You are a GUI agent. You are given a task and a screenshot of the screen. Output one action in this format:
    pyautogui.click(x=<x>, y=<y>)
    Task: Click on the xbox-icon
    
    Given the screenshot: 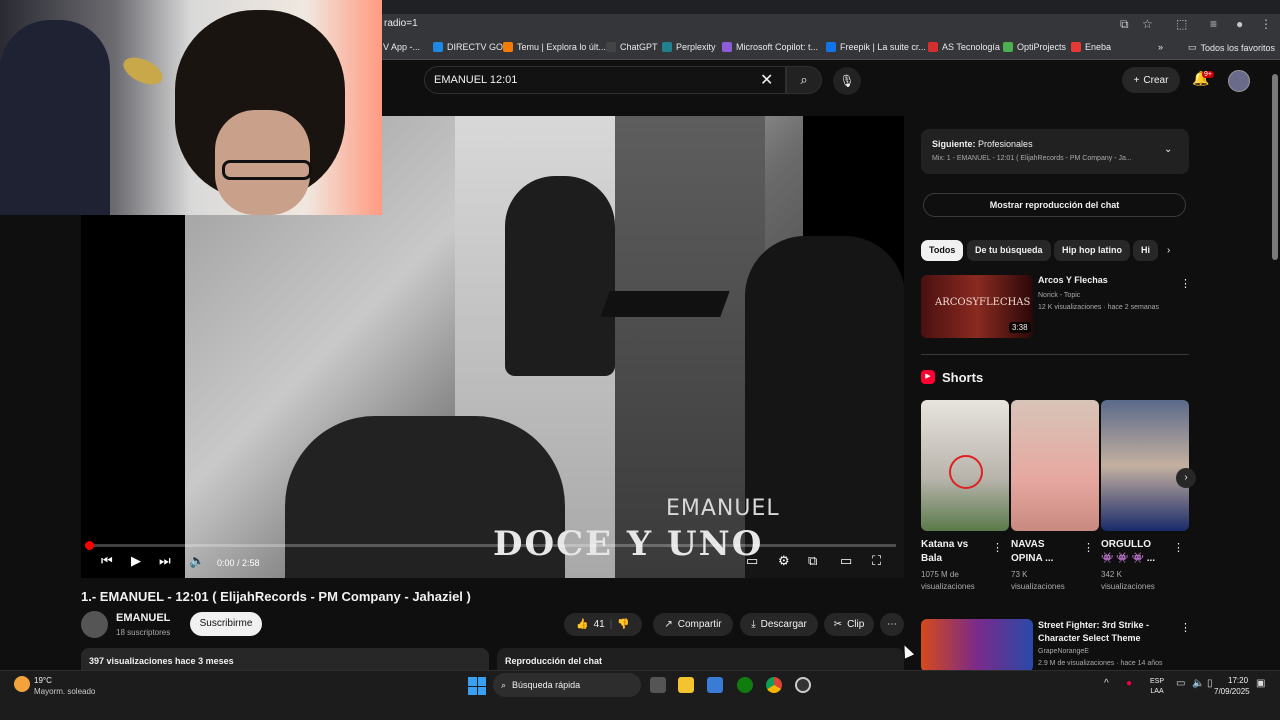 What is the action you would take?
    pyautogui.click(x=745, y=685)
    